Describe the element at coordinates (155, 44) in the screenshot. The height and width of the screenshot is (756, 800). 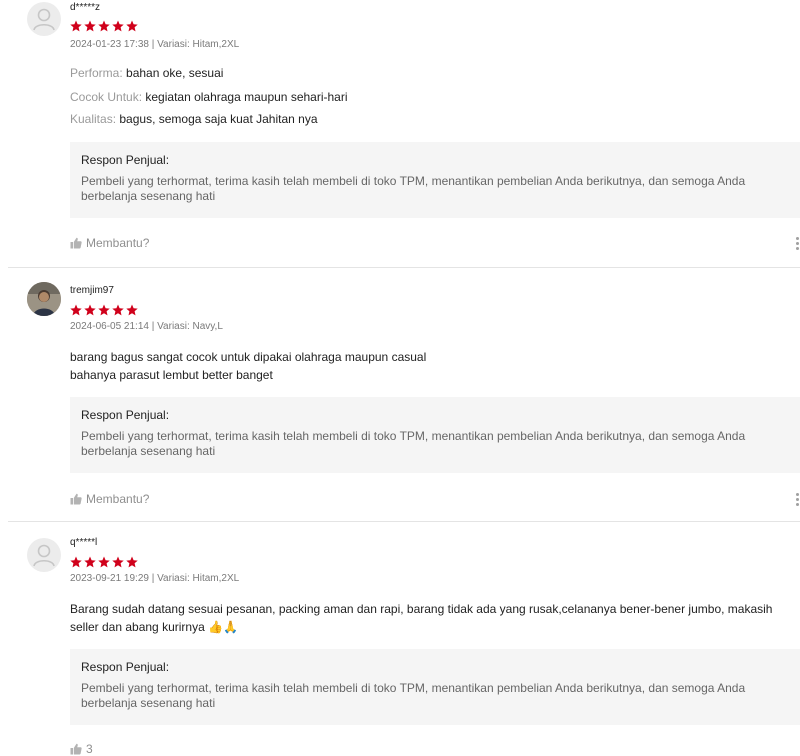
I see `review-meta: 2024-01-23 17:38 | Variasi: Hitam,2XL` at that location.